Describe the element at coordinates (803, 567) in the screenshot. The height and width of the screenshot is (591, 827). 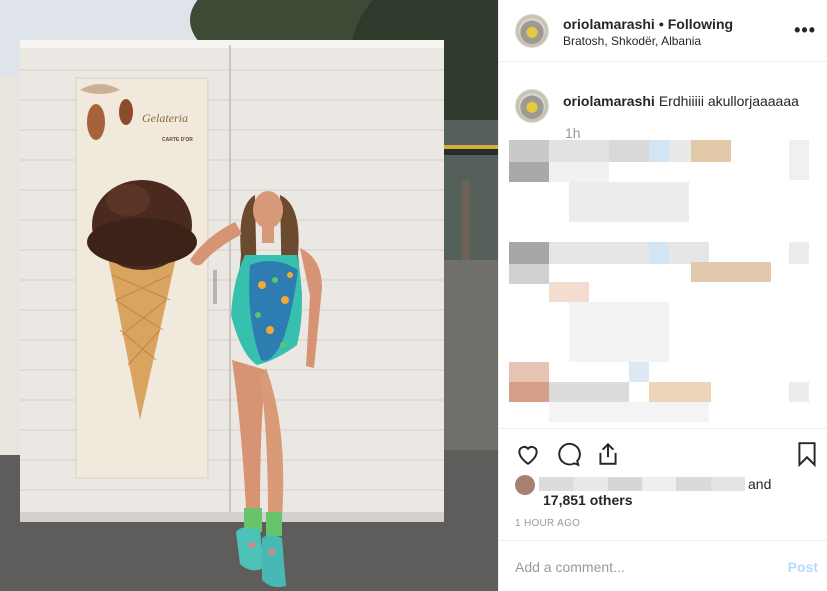
I see `post-comment-button: Post` at that location.